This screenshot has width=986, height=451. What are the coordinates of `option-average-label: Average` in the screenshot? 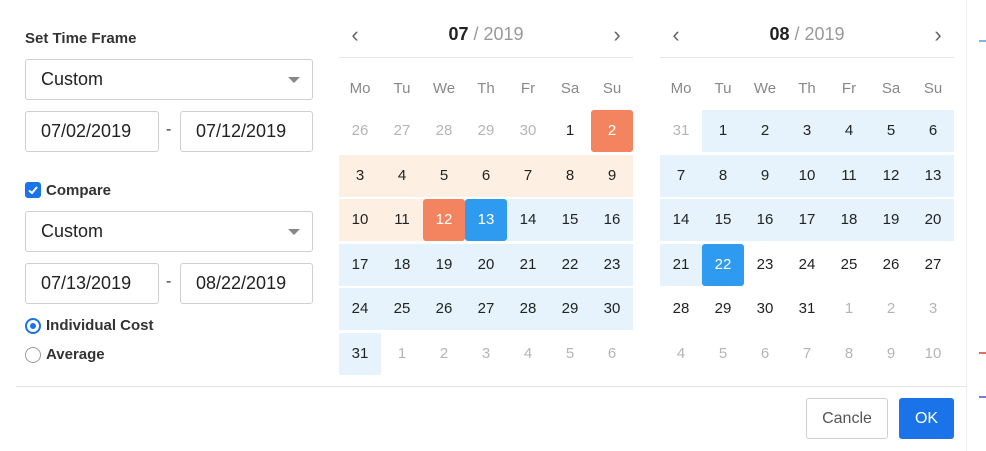 It's located at (75, 354).